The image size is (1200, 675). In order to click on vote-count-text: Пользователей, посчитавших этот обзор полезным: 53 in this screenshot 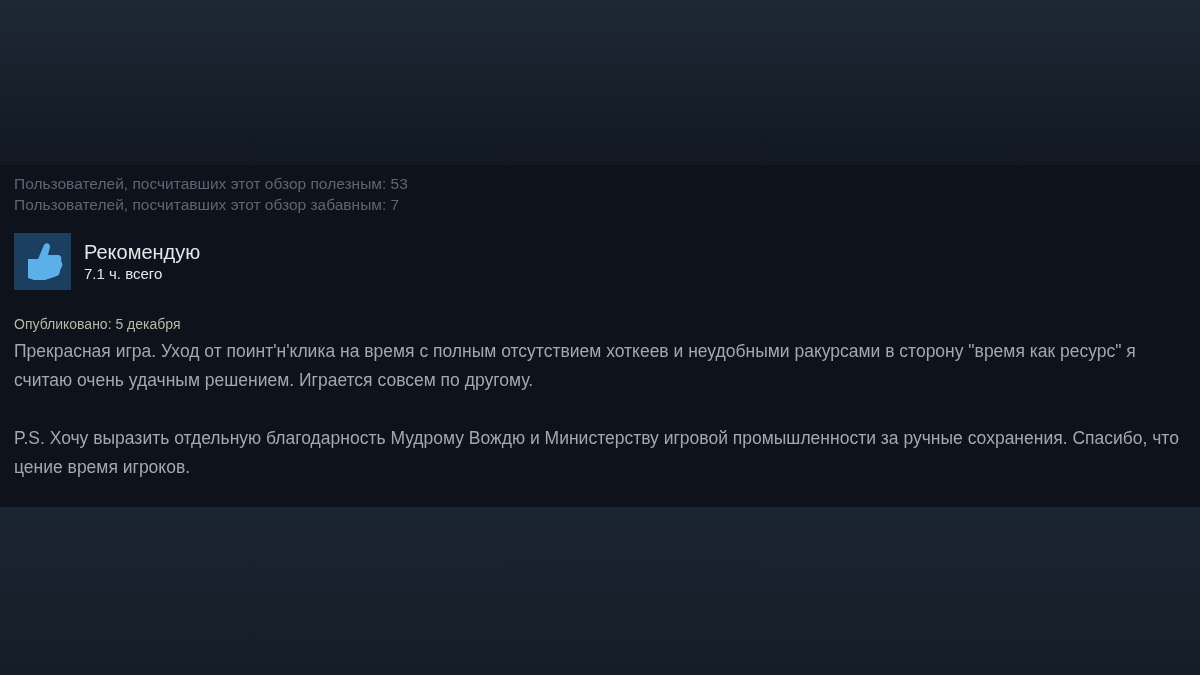, I will do `click(211, 184)`.